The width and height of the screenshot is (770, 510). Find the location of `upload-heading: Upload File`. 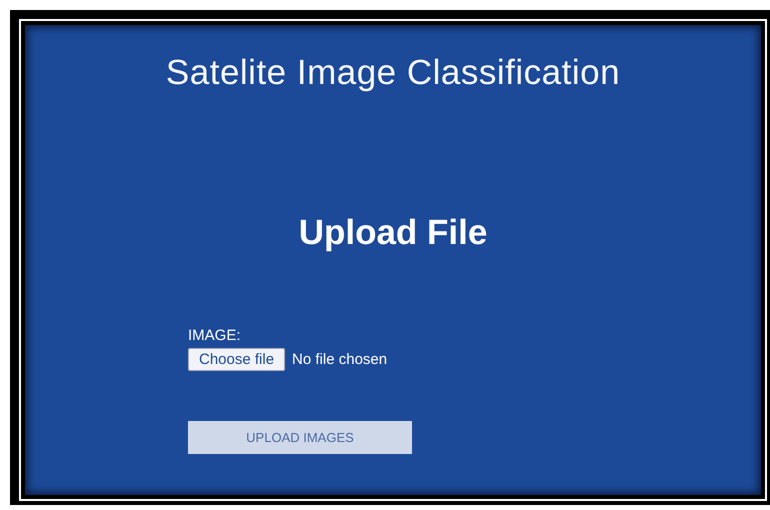

upload-heading: Upload File is located at coordinates (393, 233).